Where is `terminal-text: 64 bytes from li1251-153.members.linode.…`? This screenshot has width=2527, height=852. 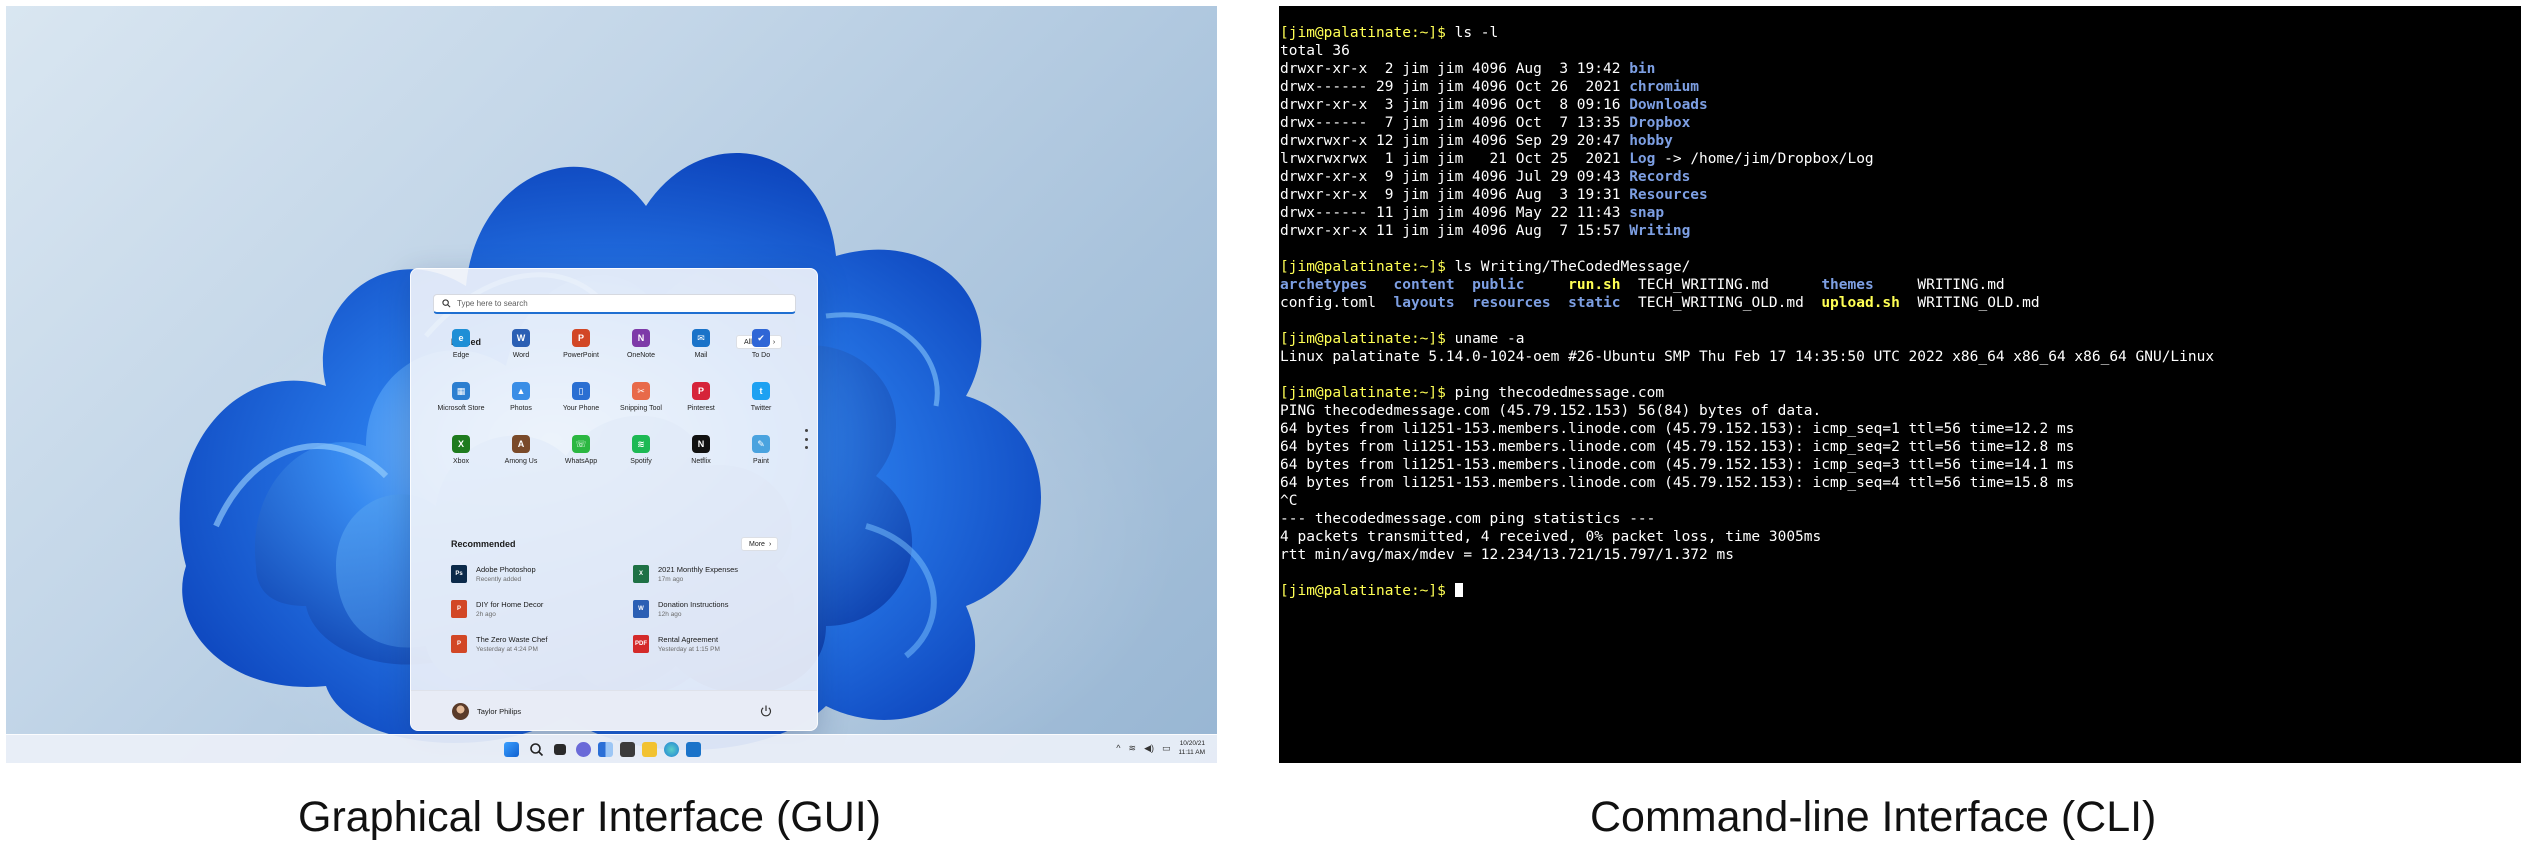
terminal-text: 64 bytes from li1251-153.members.linode.… is located at coordinates (1677, 447).